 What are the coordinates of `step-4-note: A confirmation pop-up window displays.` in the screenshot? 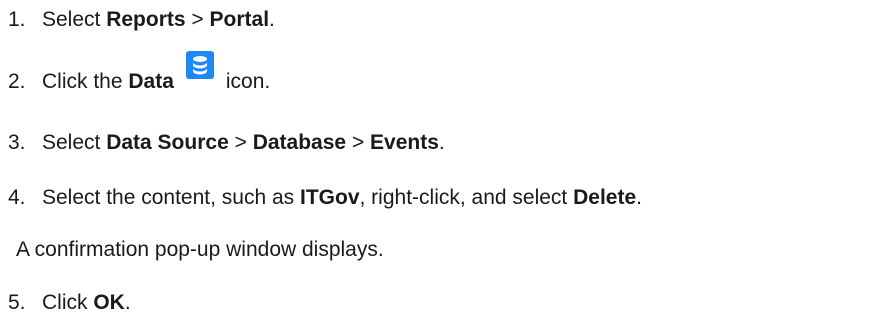 It's located at (200, 249).